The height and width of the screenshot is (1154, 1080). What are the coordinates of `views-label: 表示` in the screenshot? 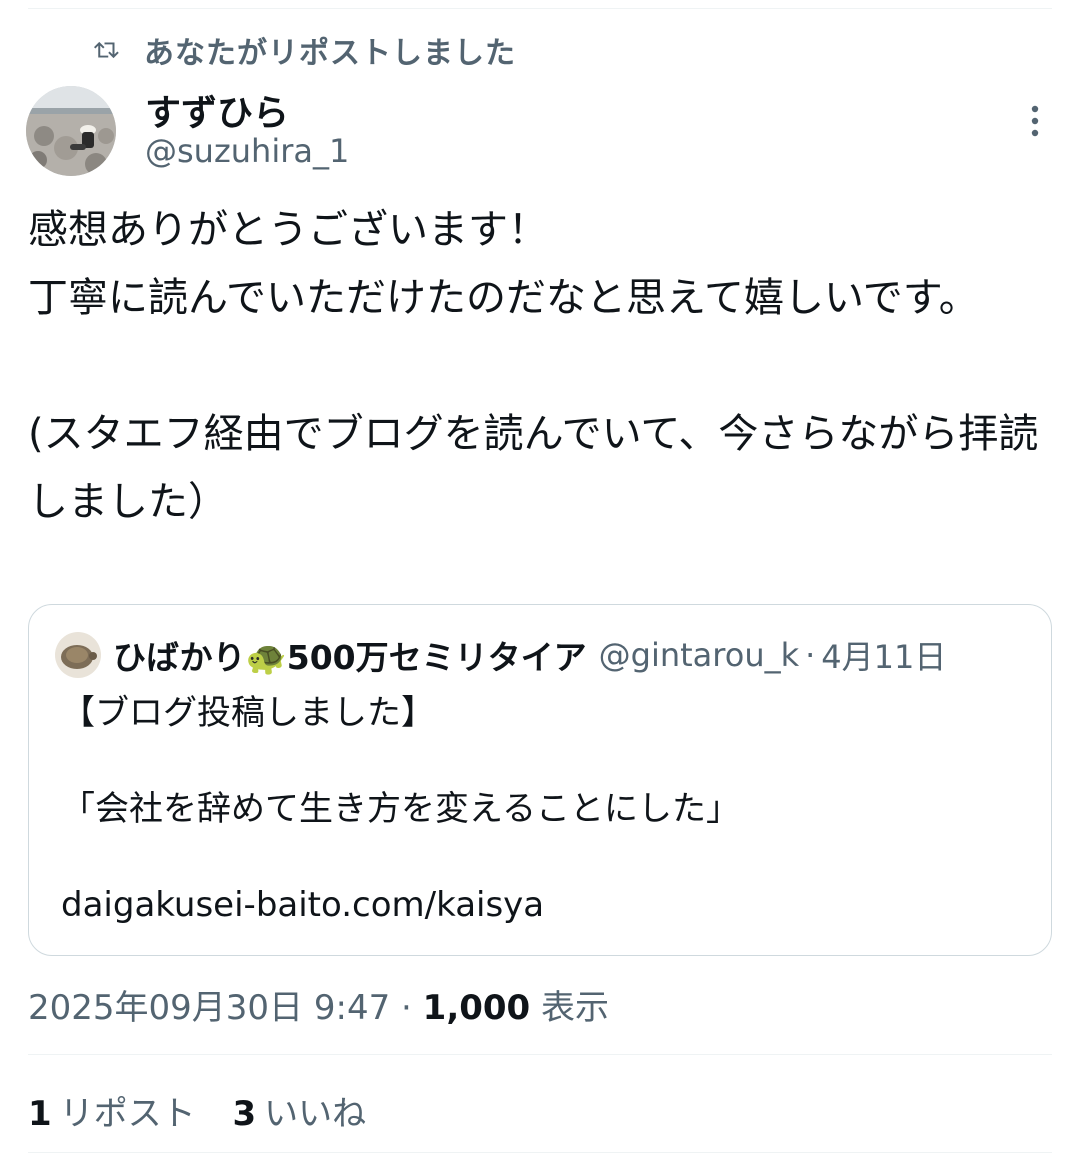 It's located at (575, 1008).